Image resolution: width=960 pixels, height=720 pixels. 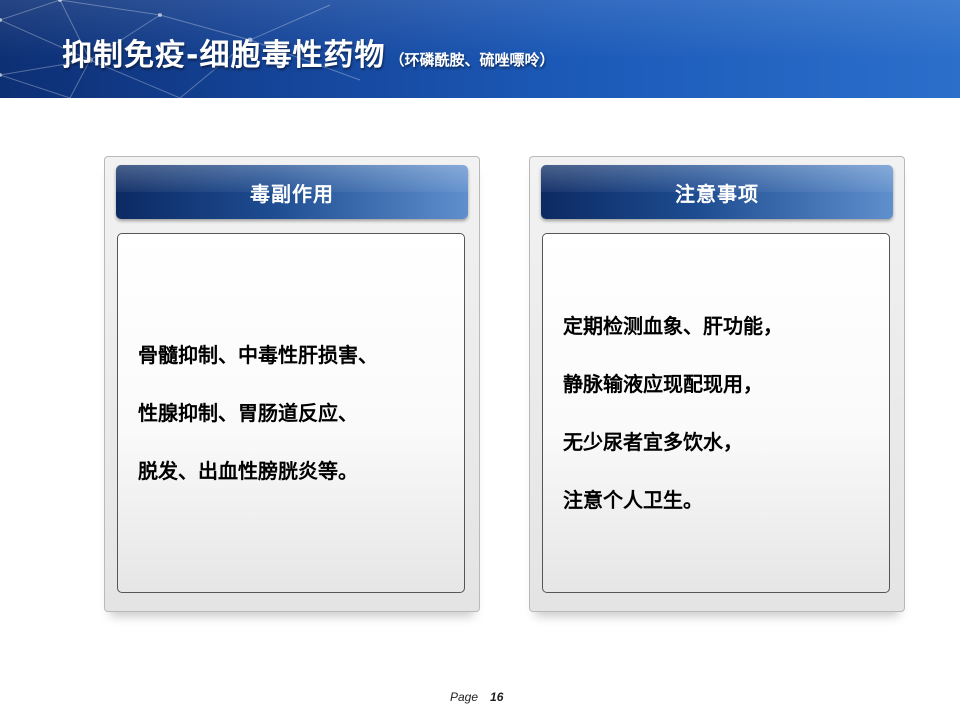 I want to click on precautions-header: 注意事项, so click(x=717, y=192).